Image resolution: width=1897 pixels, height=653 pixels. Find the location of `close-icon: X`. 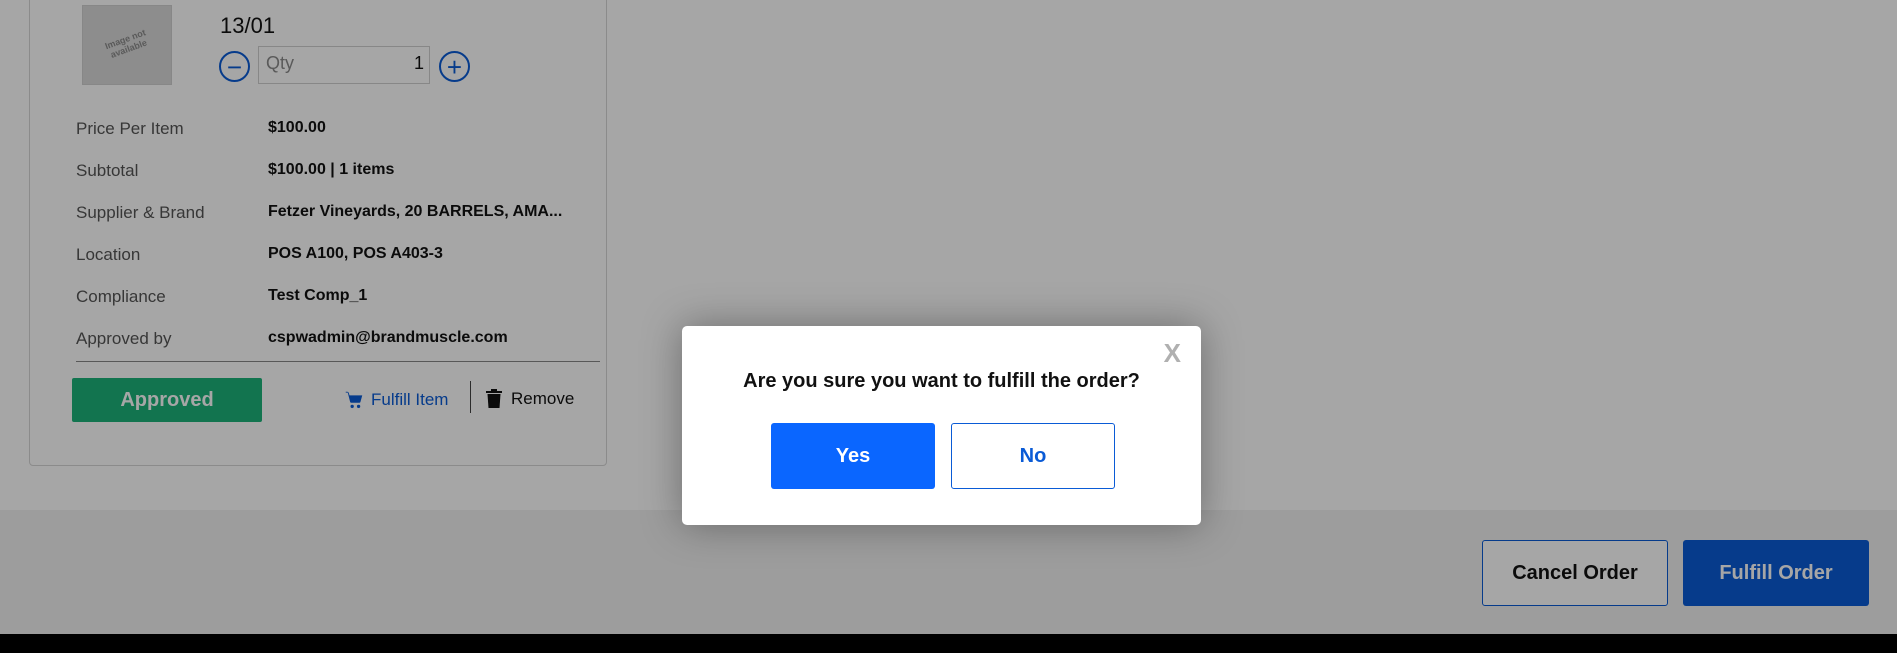

close-icon: X is located at coordinates (1172, 353).